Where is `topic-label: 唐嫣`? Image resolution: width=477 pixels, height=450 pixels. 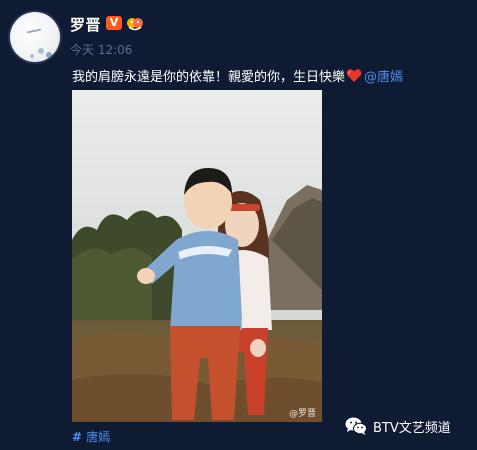 topic-label: 唐嫣 is located at coordinates (98, 437).